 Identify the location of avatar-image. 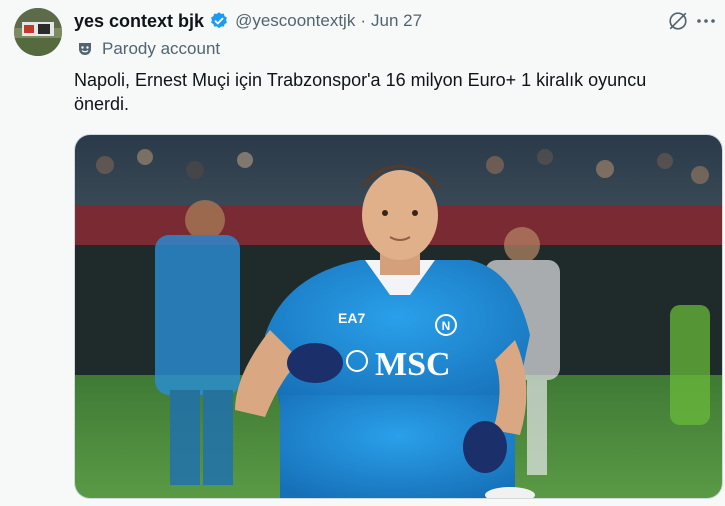
(38, 32).